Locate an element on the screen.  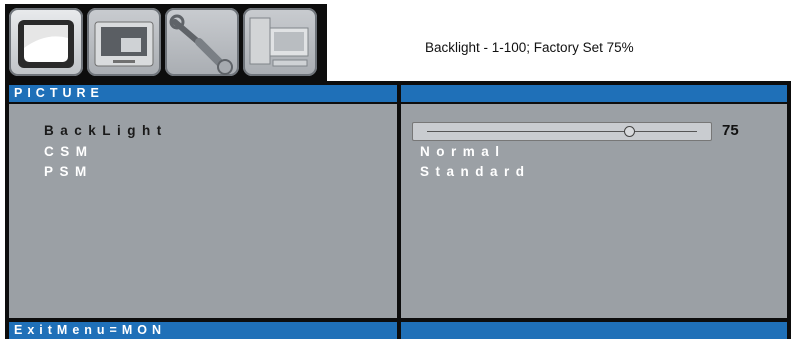
menu-tab-strip is located at coordinates (166, 42).